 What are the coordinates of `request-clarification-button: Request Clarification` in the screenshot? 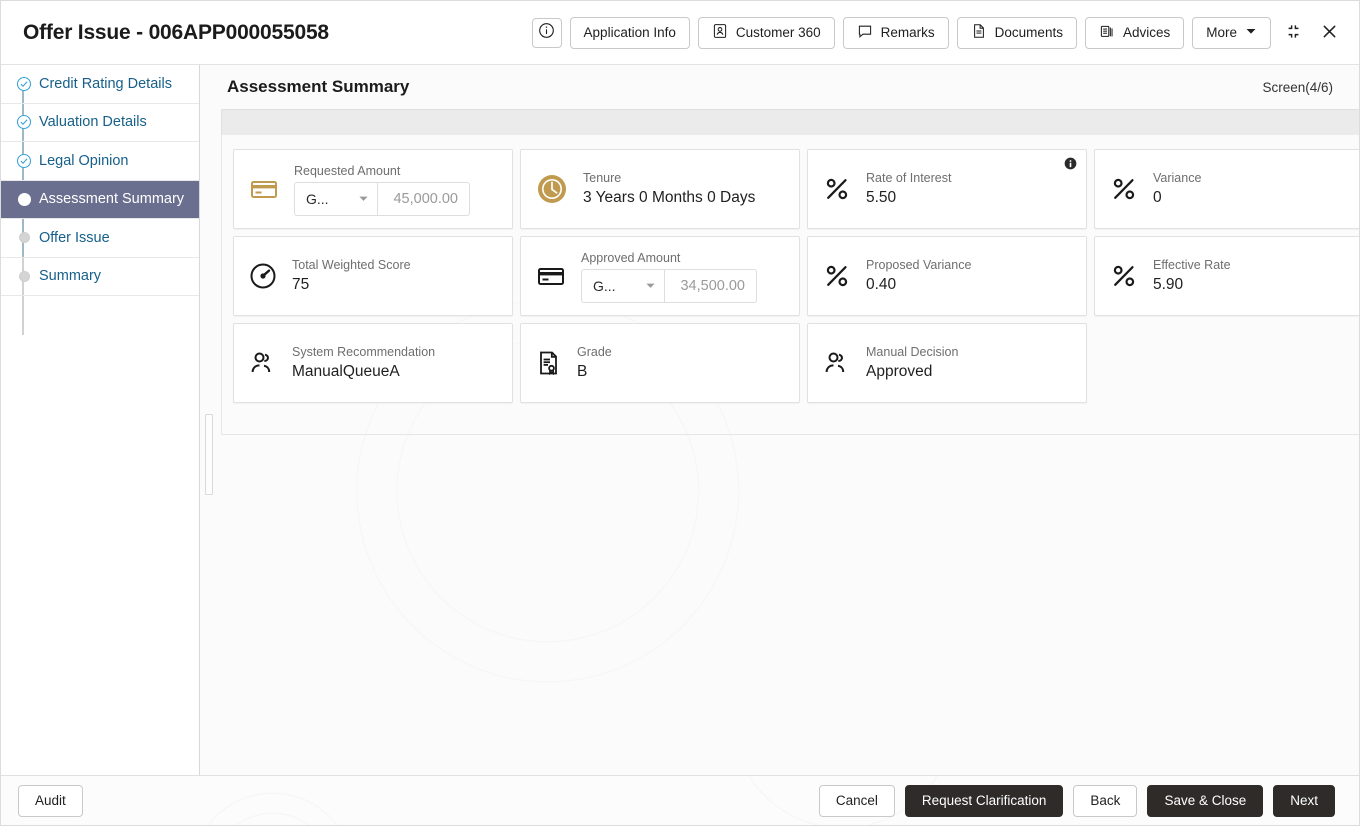 It's located at (984, 800).